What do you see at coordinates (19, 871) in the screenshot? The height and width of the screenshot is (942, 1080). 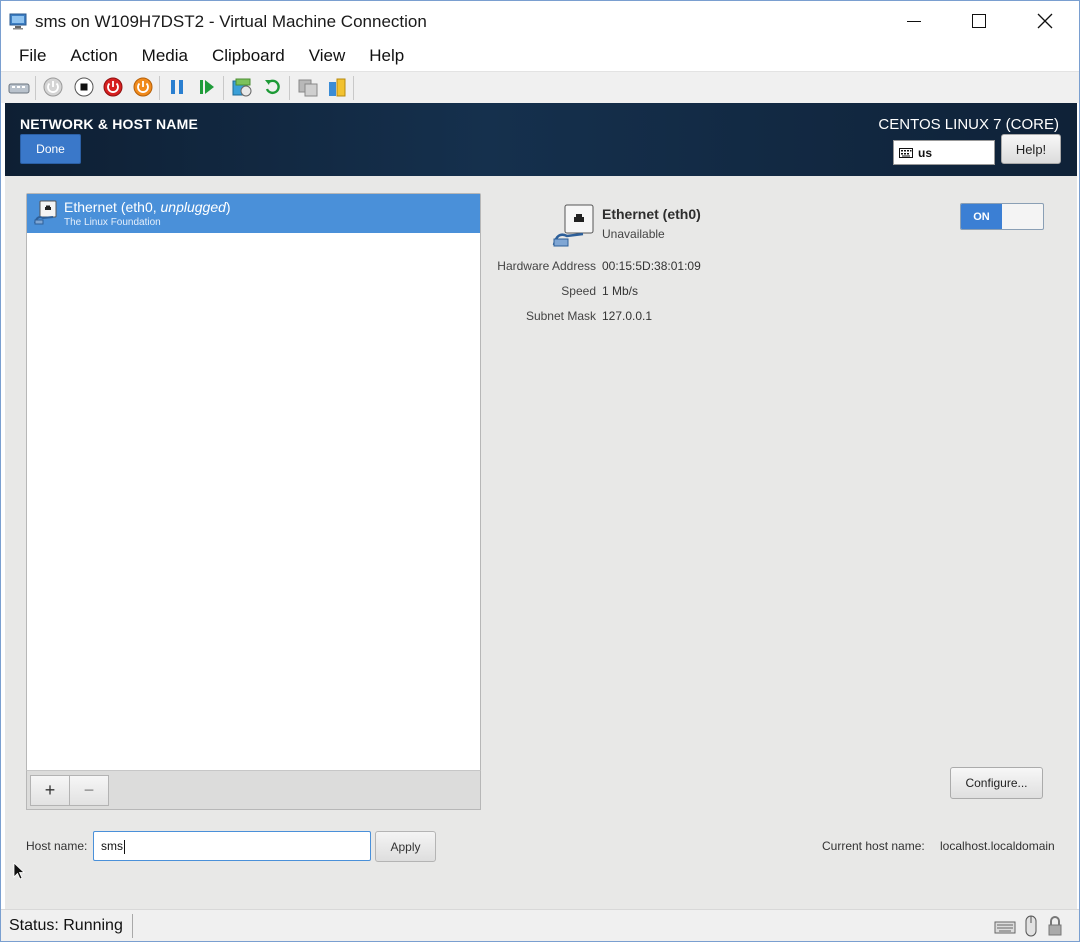 I see `mouse-pointer-icon` at bounding box center [19, 871].